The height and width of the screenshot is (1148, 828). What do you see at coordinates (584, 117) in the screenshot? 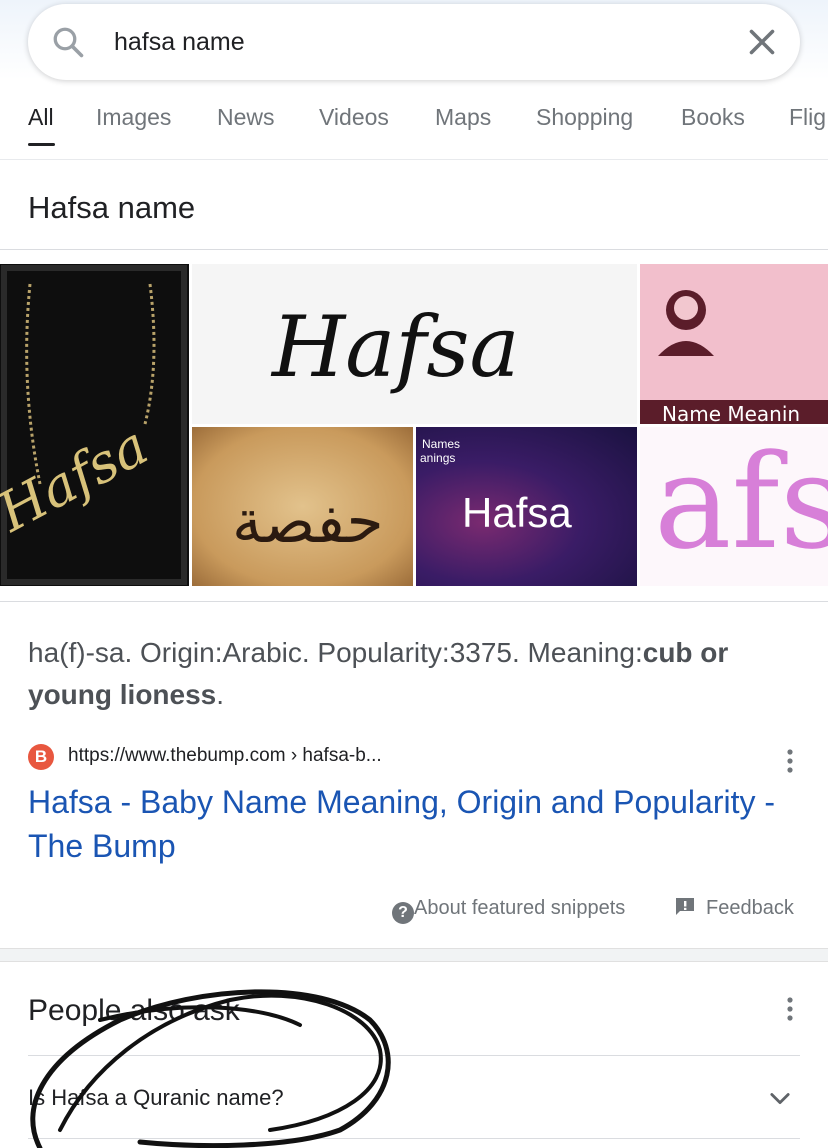
I see `tab-shopping: Shopping` at bounding box center [584, 117].